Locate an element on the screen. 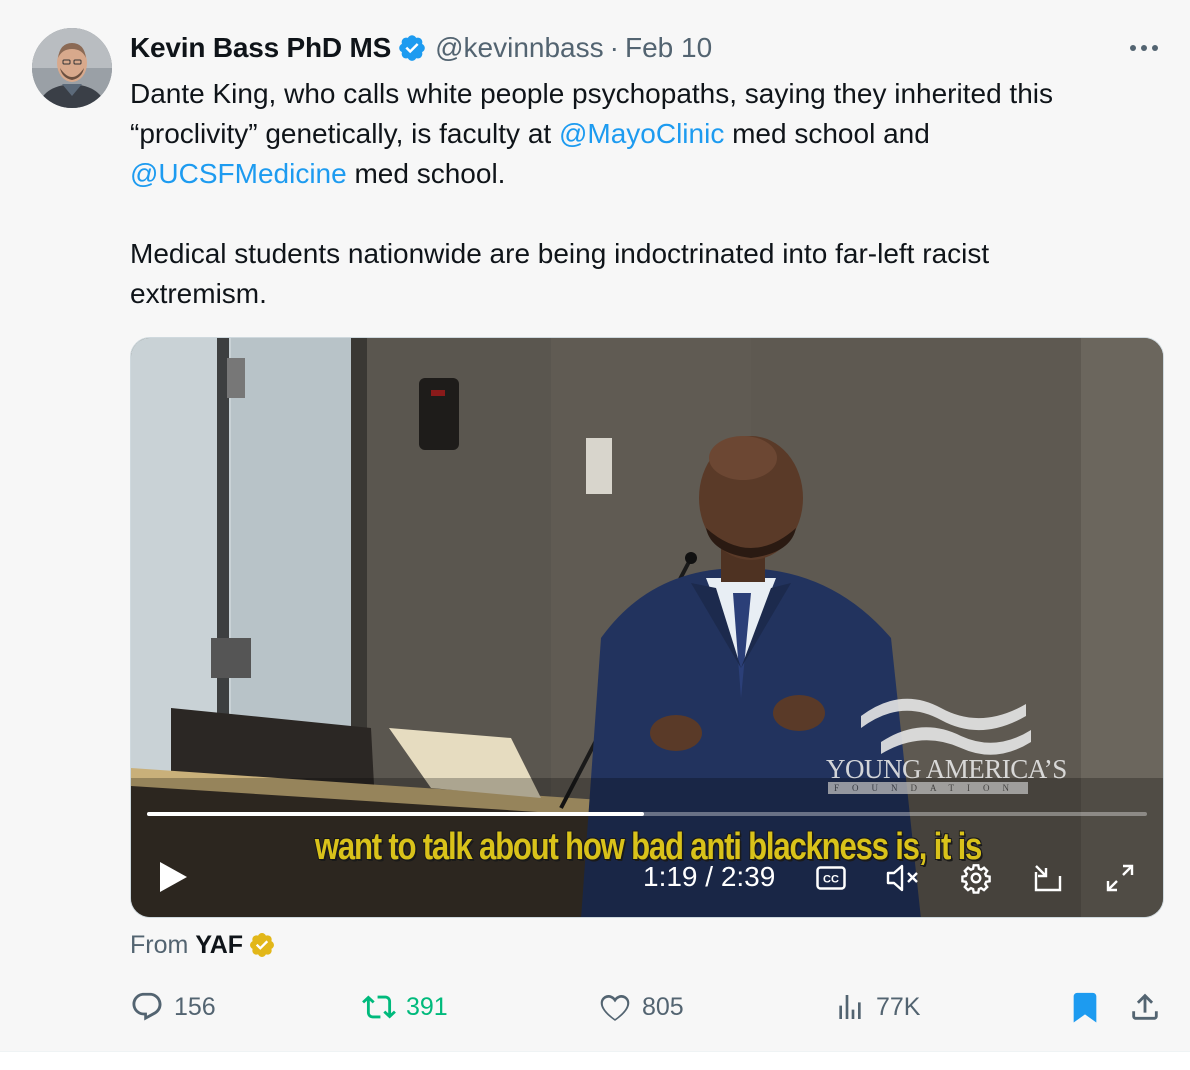 This screenshot has width=1190, height=1070. like-count: 805 is located at coordinates (663, 1006).